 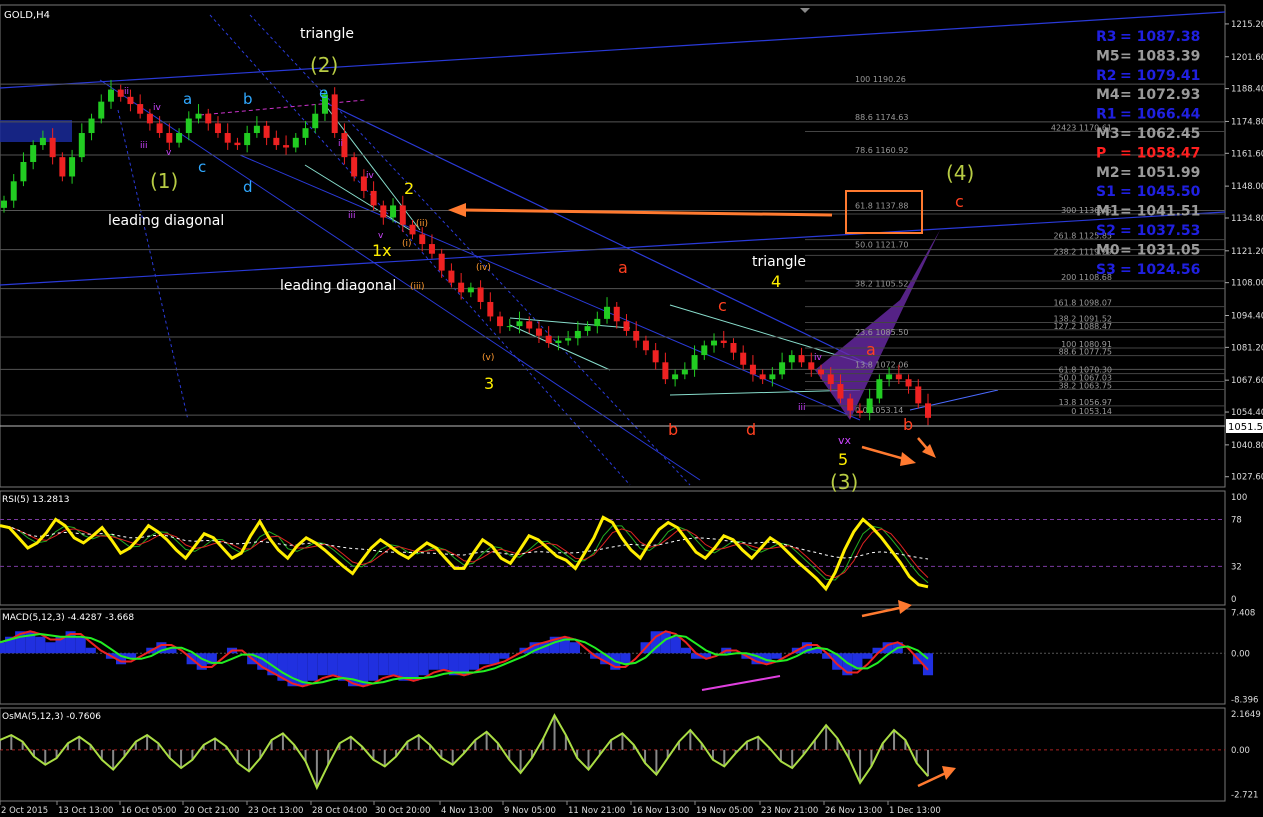 What do you see at coordinates (324, 65) in the screenshot?
I see `wave-annotation: (2)` at bounding box center [324, 65].